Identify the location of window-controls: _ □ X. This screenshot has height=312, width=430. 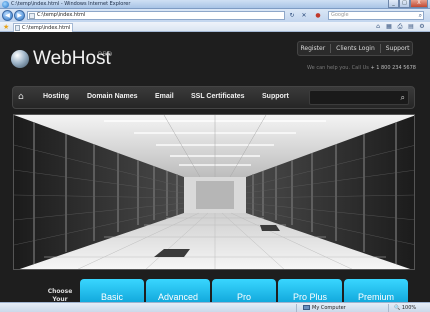
(408, 4).